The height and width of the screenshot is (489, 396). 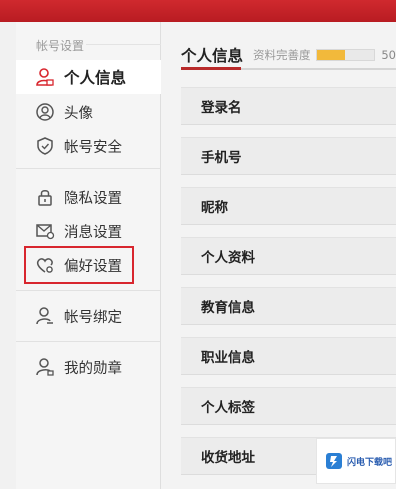 I want to click on profile-completeness-value: 50, so click(x=388, y=55).